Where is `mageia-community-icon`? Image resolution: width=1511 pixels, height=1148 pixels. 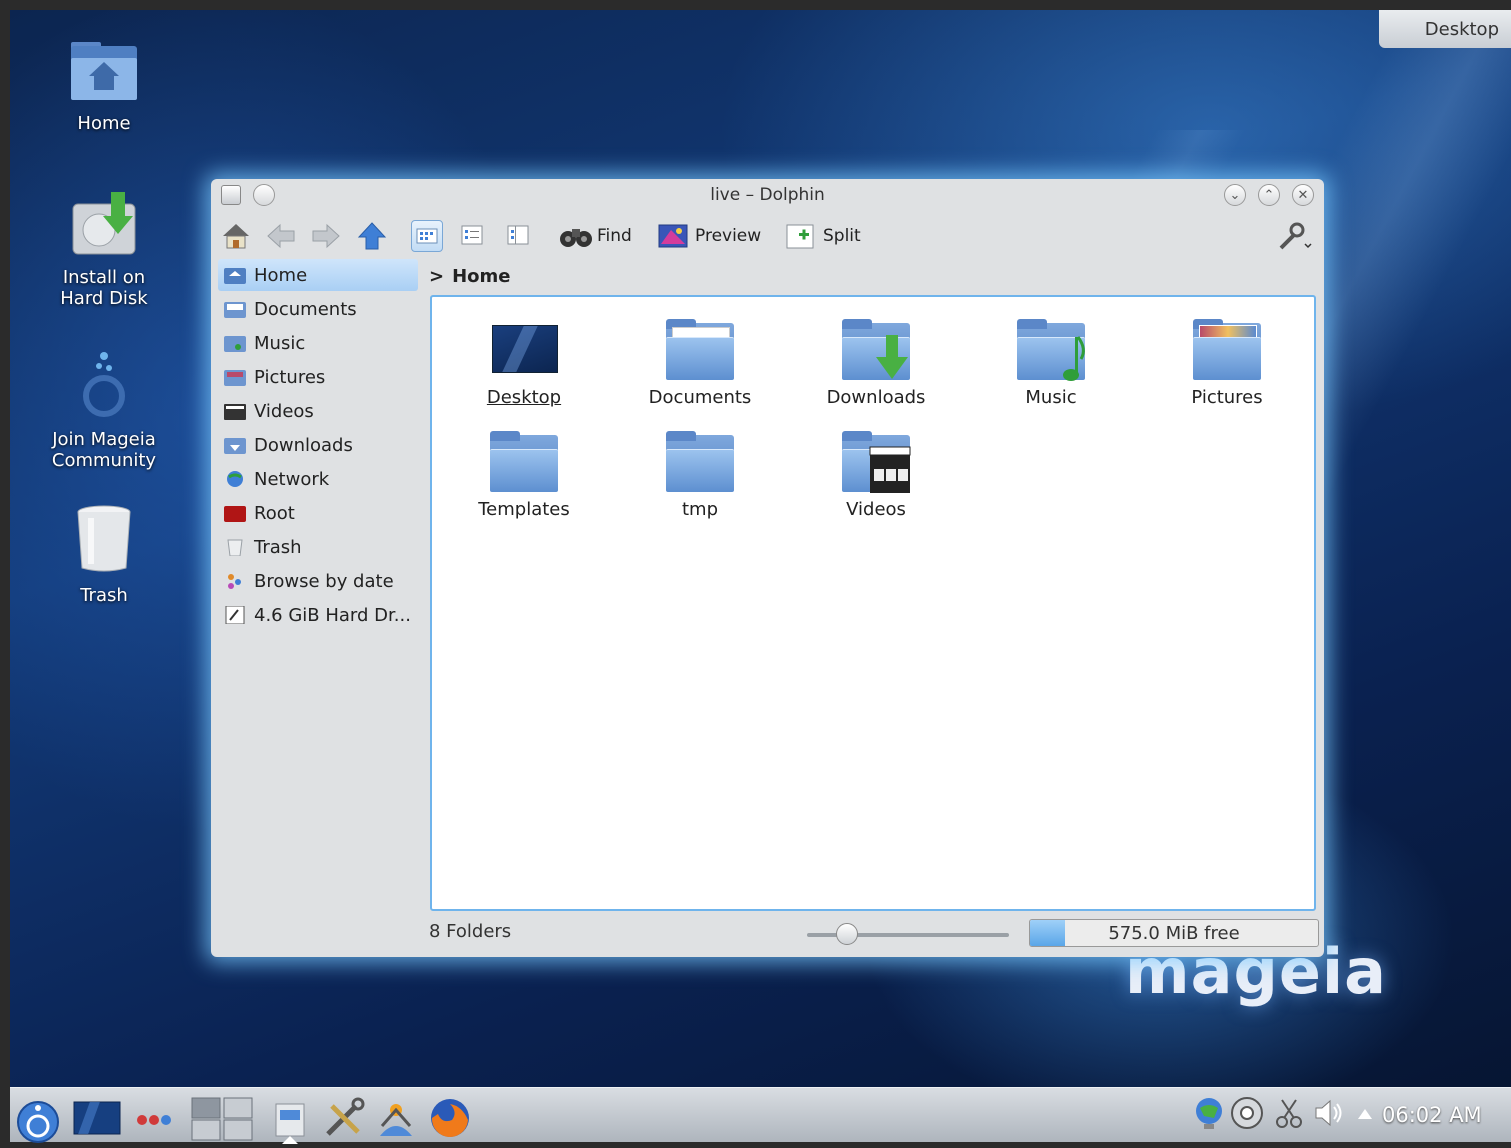
mageia-community-icon is located at coordinates (104, 385).